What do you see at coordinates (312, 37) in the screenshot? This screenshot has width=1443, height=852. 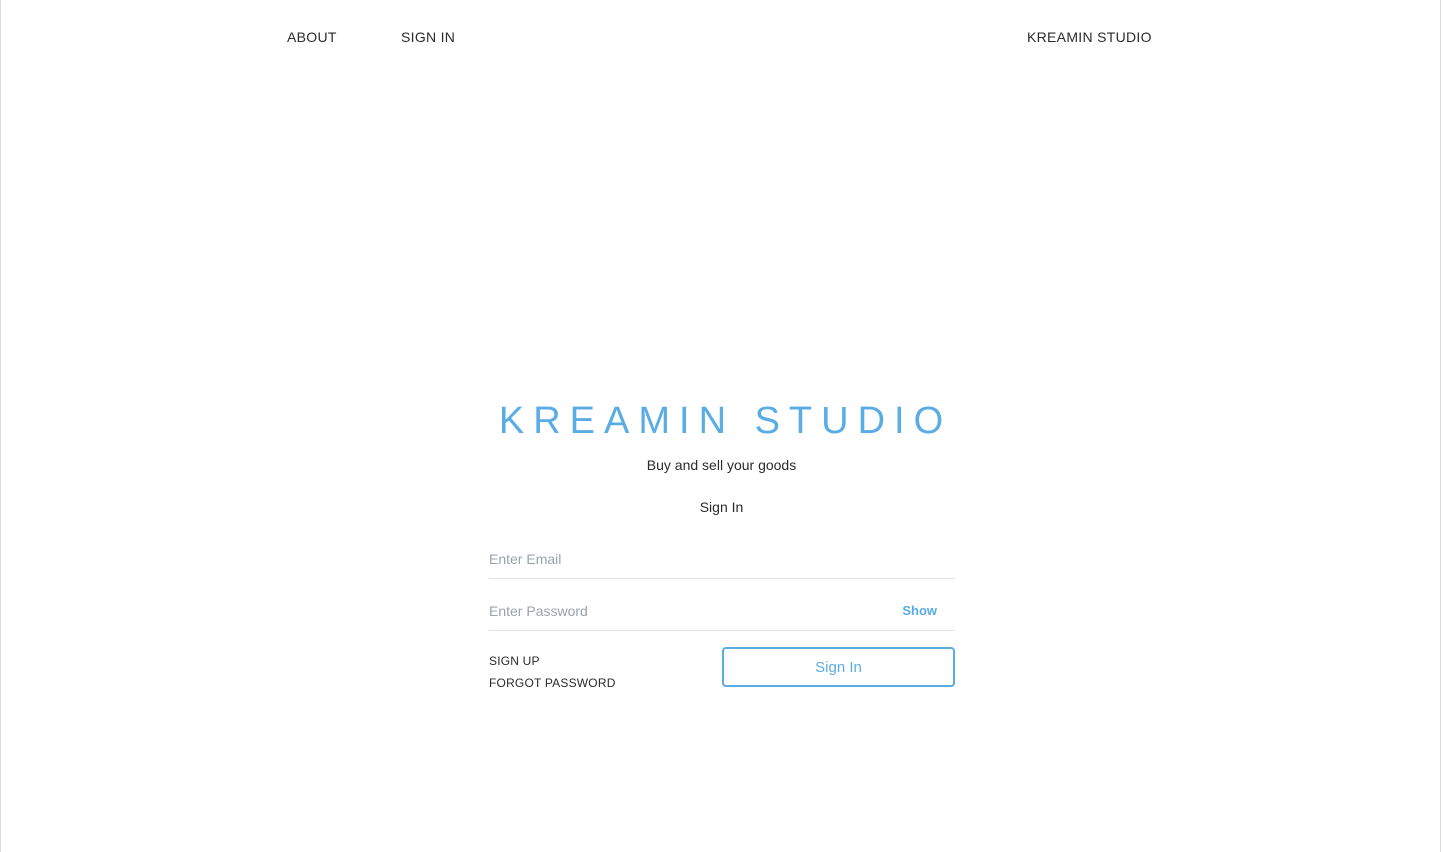 I see `nav-about-link: ABOUT` at bounding box center [312, 37].